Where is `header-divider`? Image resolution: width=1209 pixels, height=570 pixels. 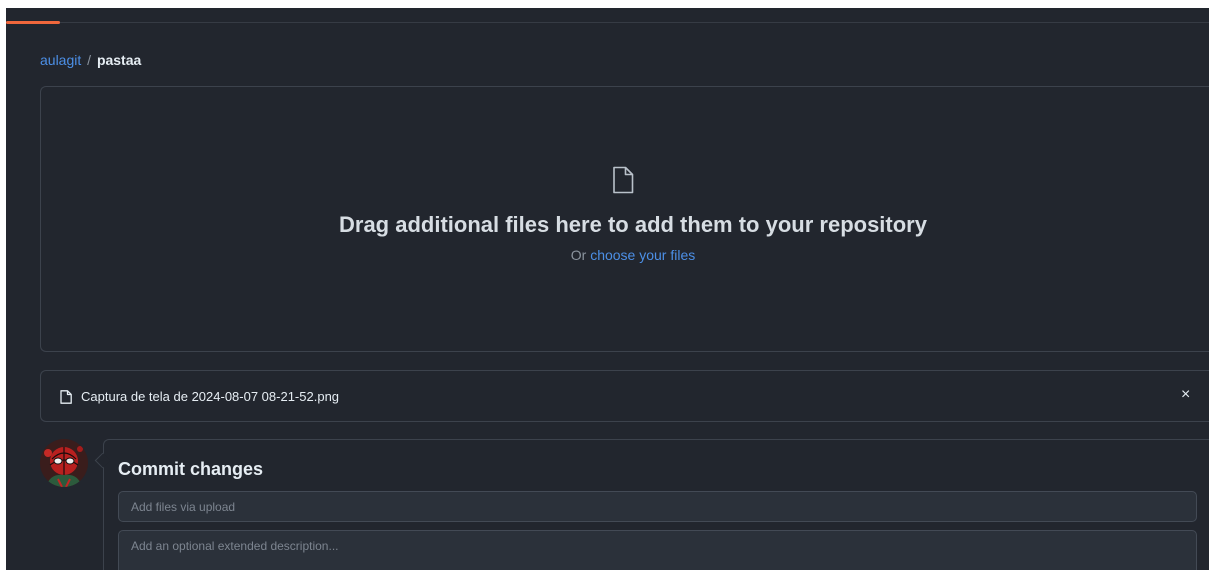
header-divider is located at coordinates (607, 22).